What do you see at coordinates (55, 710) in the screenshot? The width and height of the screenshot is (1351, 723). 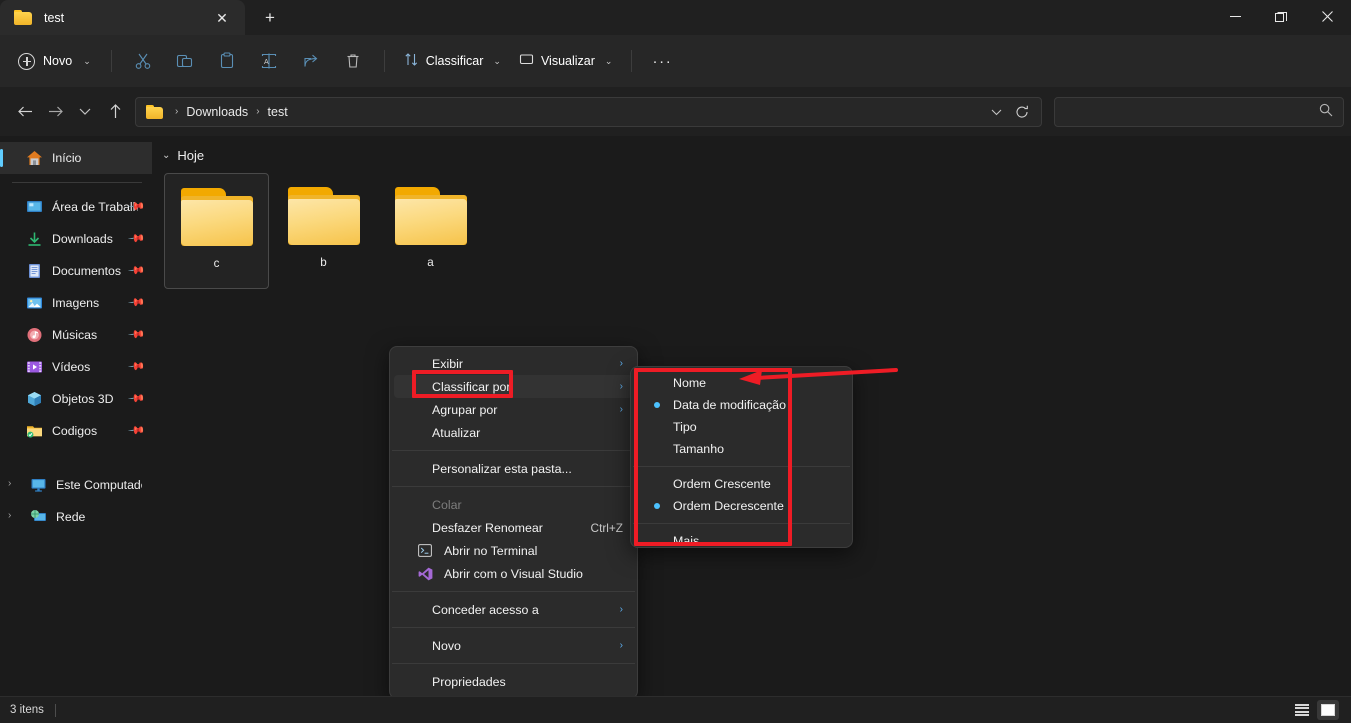 I see `status-divider` at bounding box center [55, 710].